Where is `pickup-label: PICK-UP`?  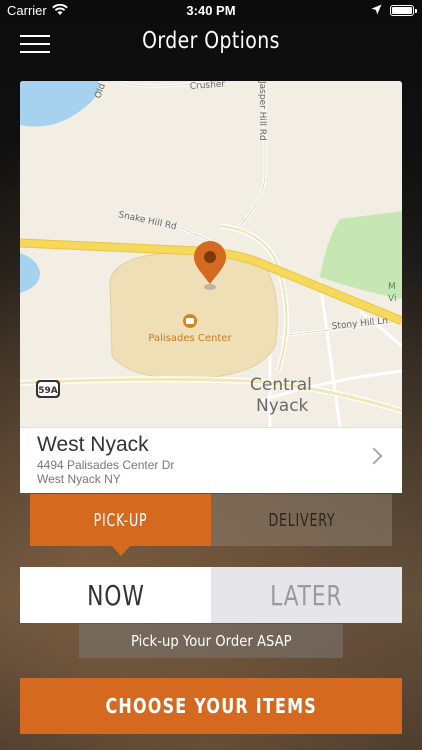 pickup-label: PICK-UP is located at coordinates (120, 520).